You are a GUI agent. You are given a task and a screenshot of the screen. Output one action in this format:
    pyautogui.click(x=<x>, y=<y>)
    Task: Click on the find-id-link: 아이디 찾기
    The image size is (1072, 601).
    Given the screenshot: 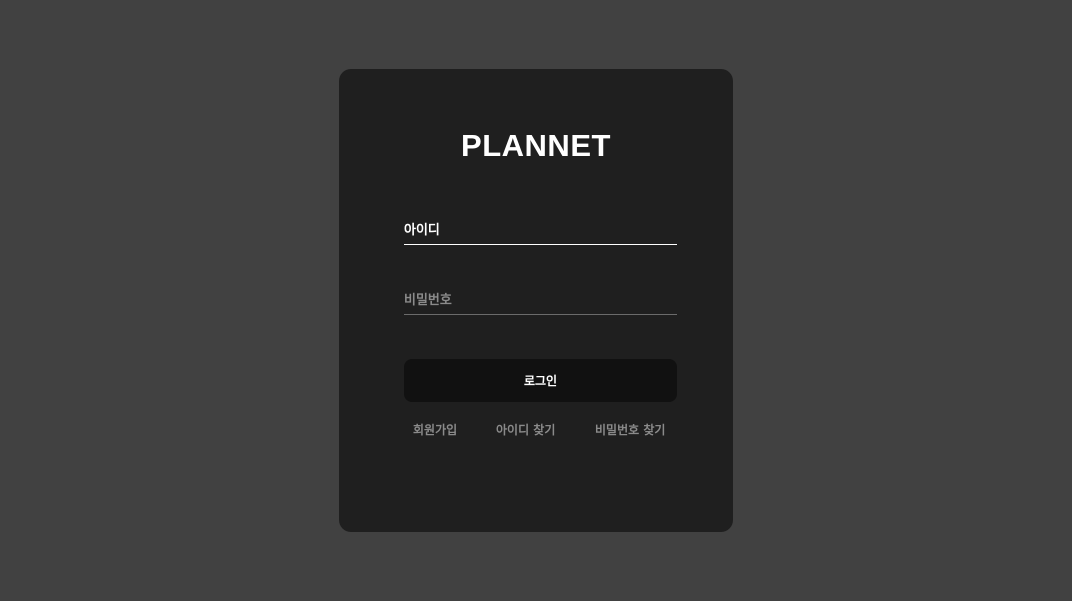 What is the action you would take?
    pyautogui.click(x=525, y=429)
    